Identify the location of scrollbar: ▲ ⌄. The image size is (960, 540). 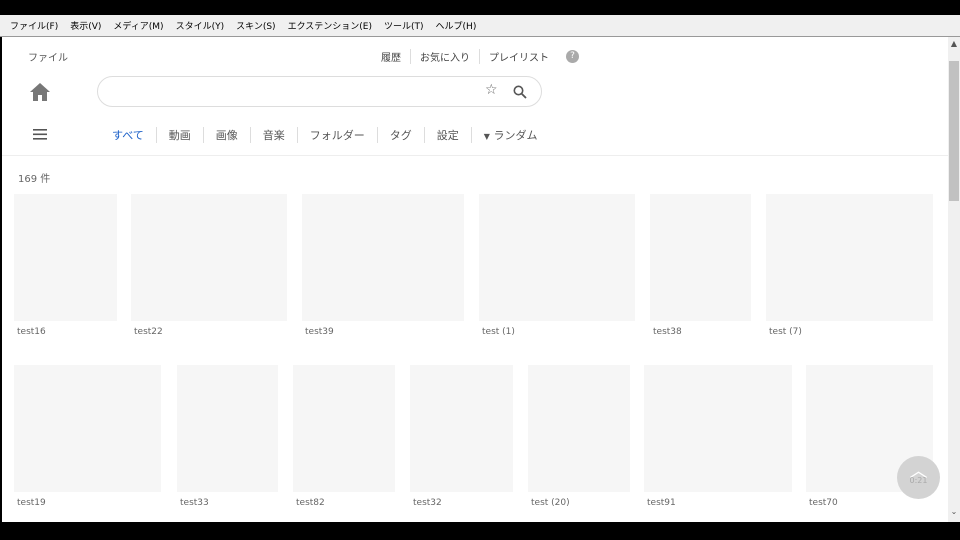
(954, 279).